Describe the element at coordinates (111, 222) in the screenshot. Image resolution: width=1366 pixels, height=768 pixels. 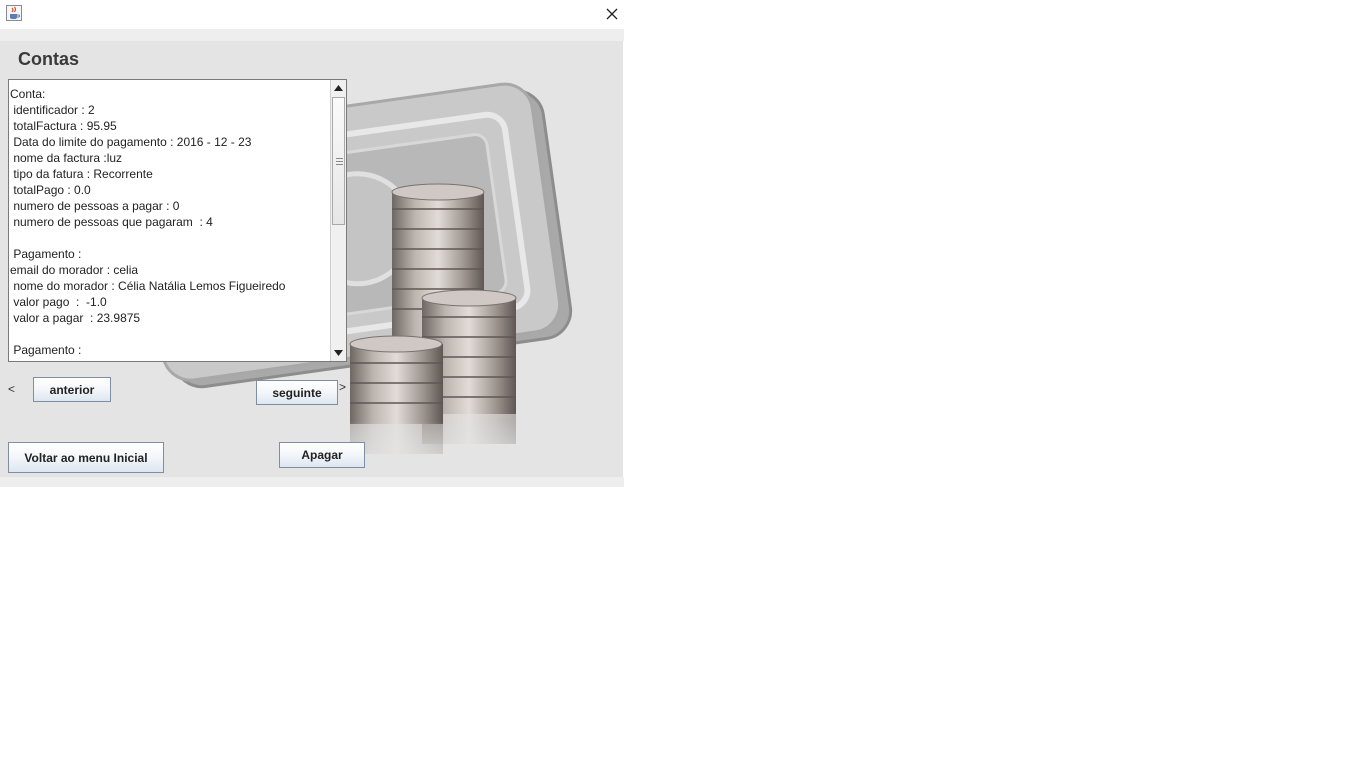
I see `details-line: numero de pessoas que pagaram : 4` at that location.